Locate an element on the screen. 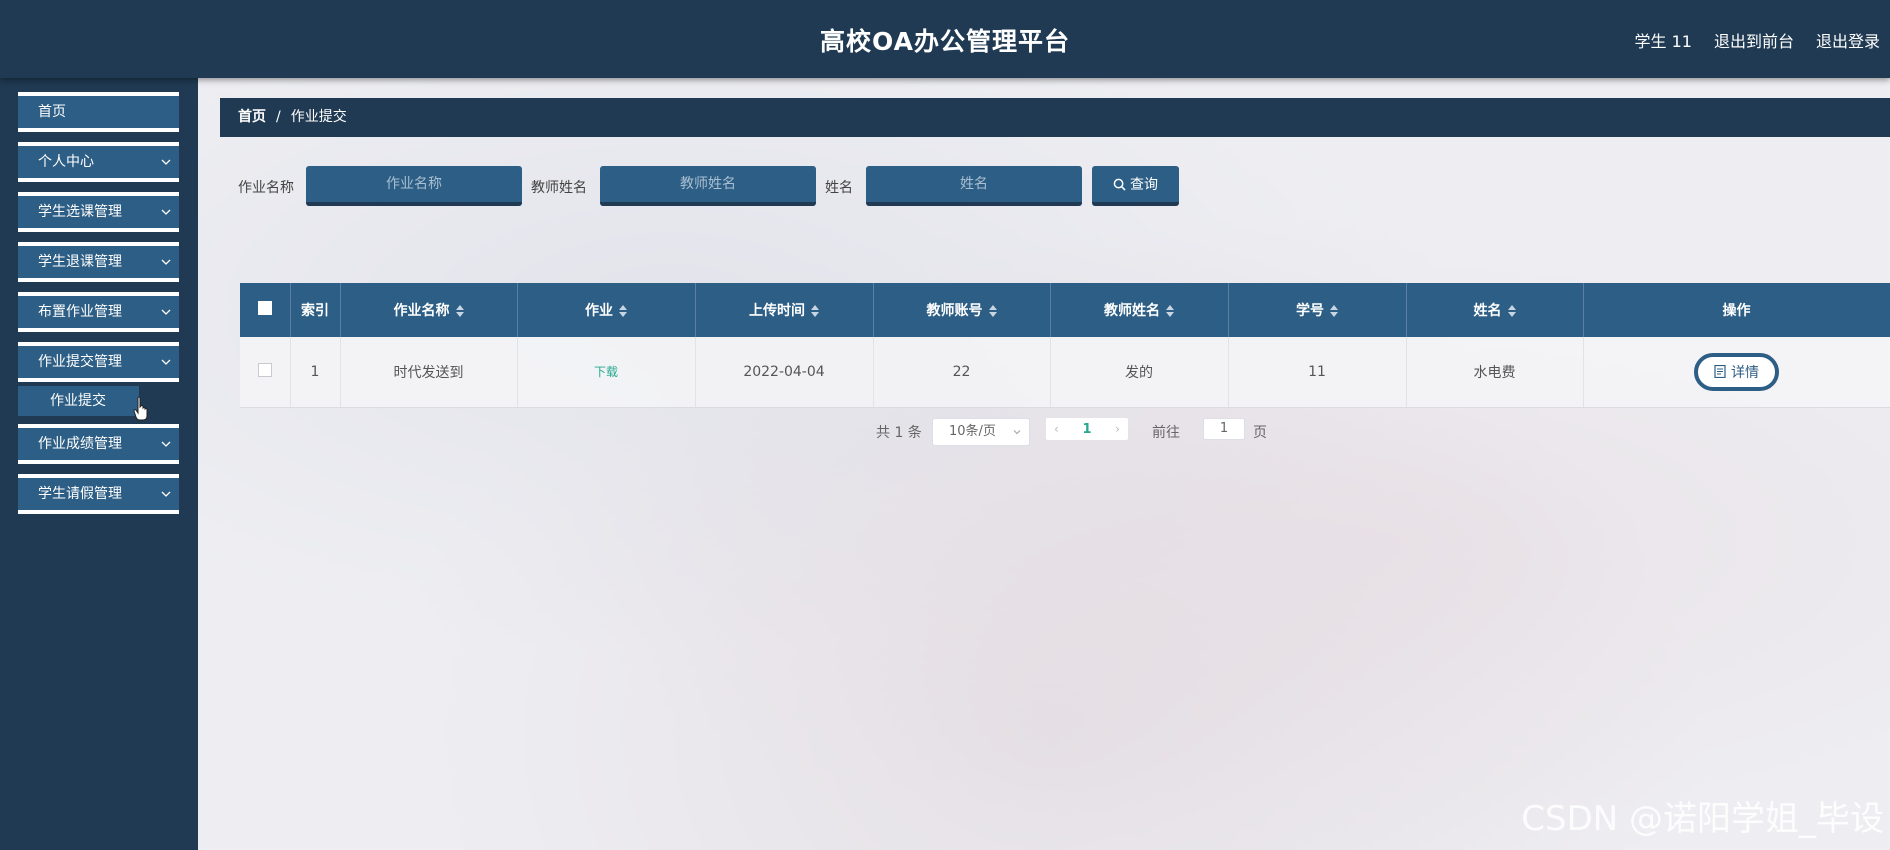  row-checkbox is located at coordinates (264, 369).